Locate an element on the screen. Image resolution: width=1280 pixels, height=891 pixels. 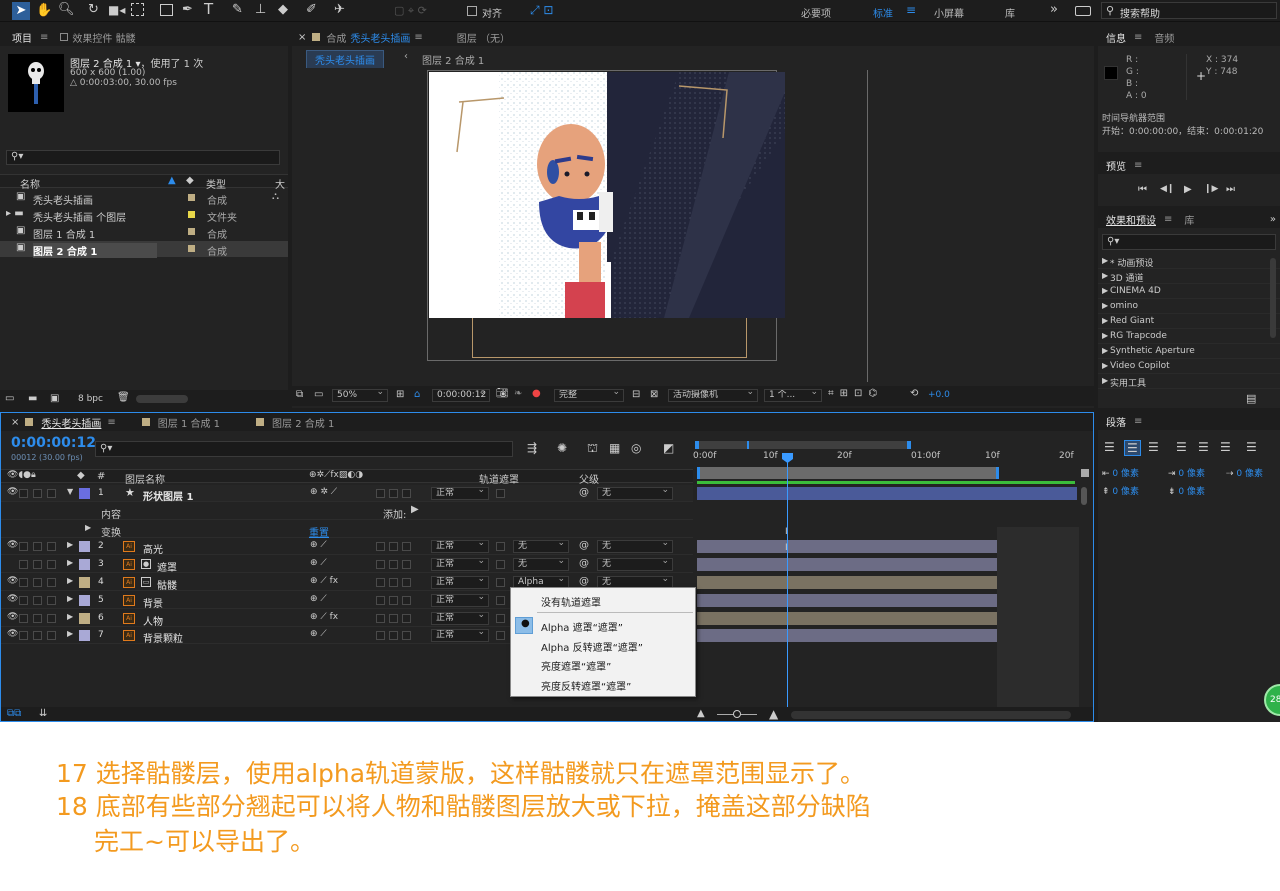
layer-duration-bar is located at coordinates (887, 493).